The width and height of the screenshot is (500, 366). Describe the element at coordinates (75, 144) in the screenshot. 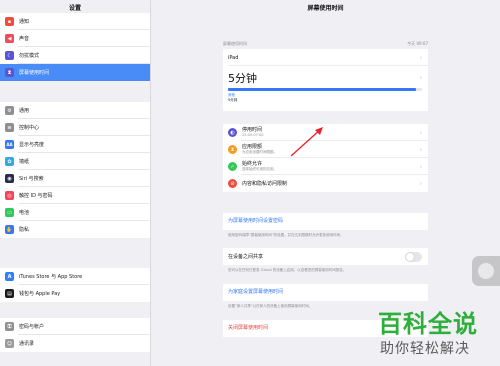

I see `sidebar-item-display: AA 显示与亮度` at that location.